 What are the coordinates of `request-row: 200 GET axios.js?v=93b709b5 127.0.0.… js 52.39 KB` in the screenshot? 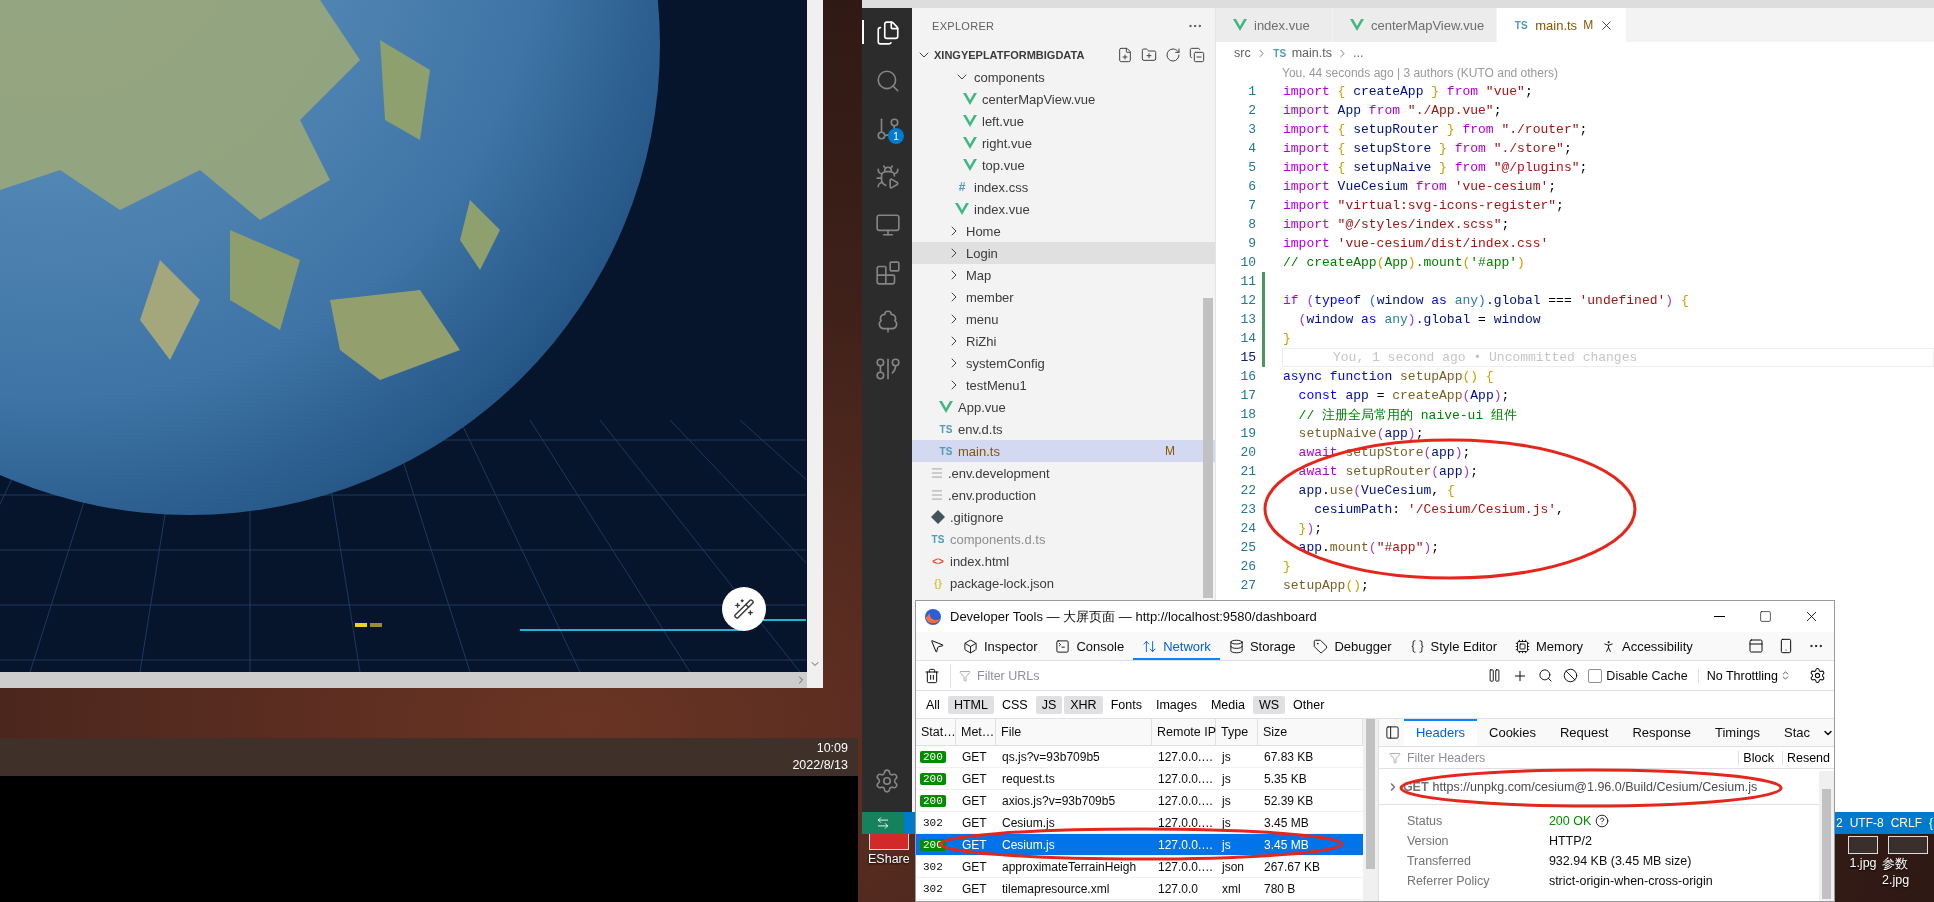 It's located at (1139, 801).